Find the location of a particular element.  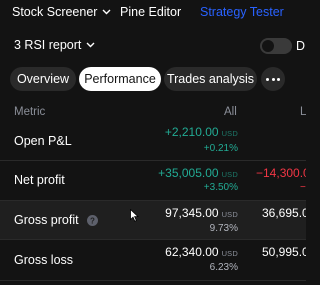

gross-profit-all-value: 97,345.00 USD is located at coordinates (201, 213).